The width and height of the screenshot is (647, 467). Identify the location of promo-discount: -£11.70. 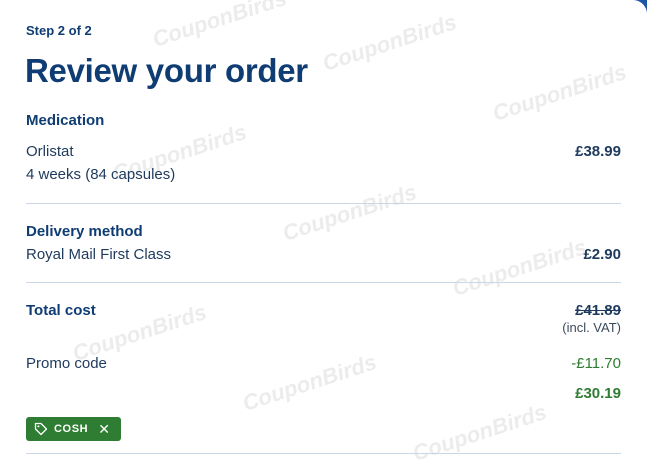
(596, 363).